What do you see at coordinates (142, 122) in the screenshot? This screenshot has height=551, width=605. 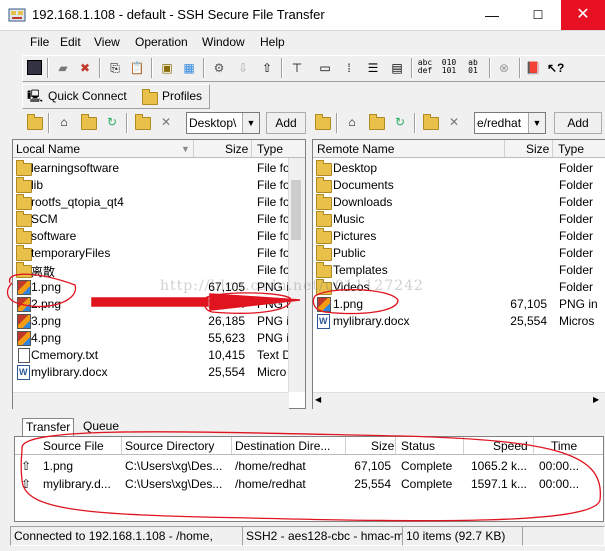 I see `local-new-folder-icon` at bounding box center [142, 122].